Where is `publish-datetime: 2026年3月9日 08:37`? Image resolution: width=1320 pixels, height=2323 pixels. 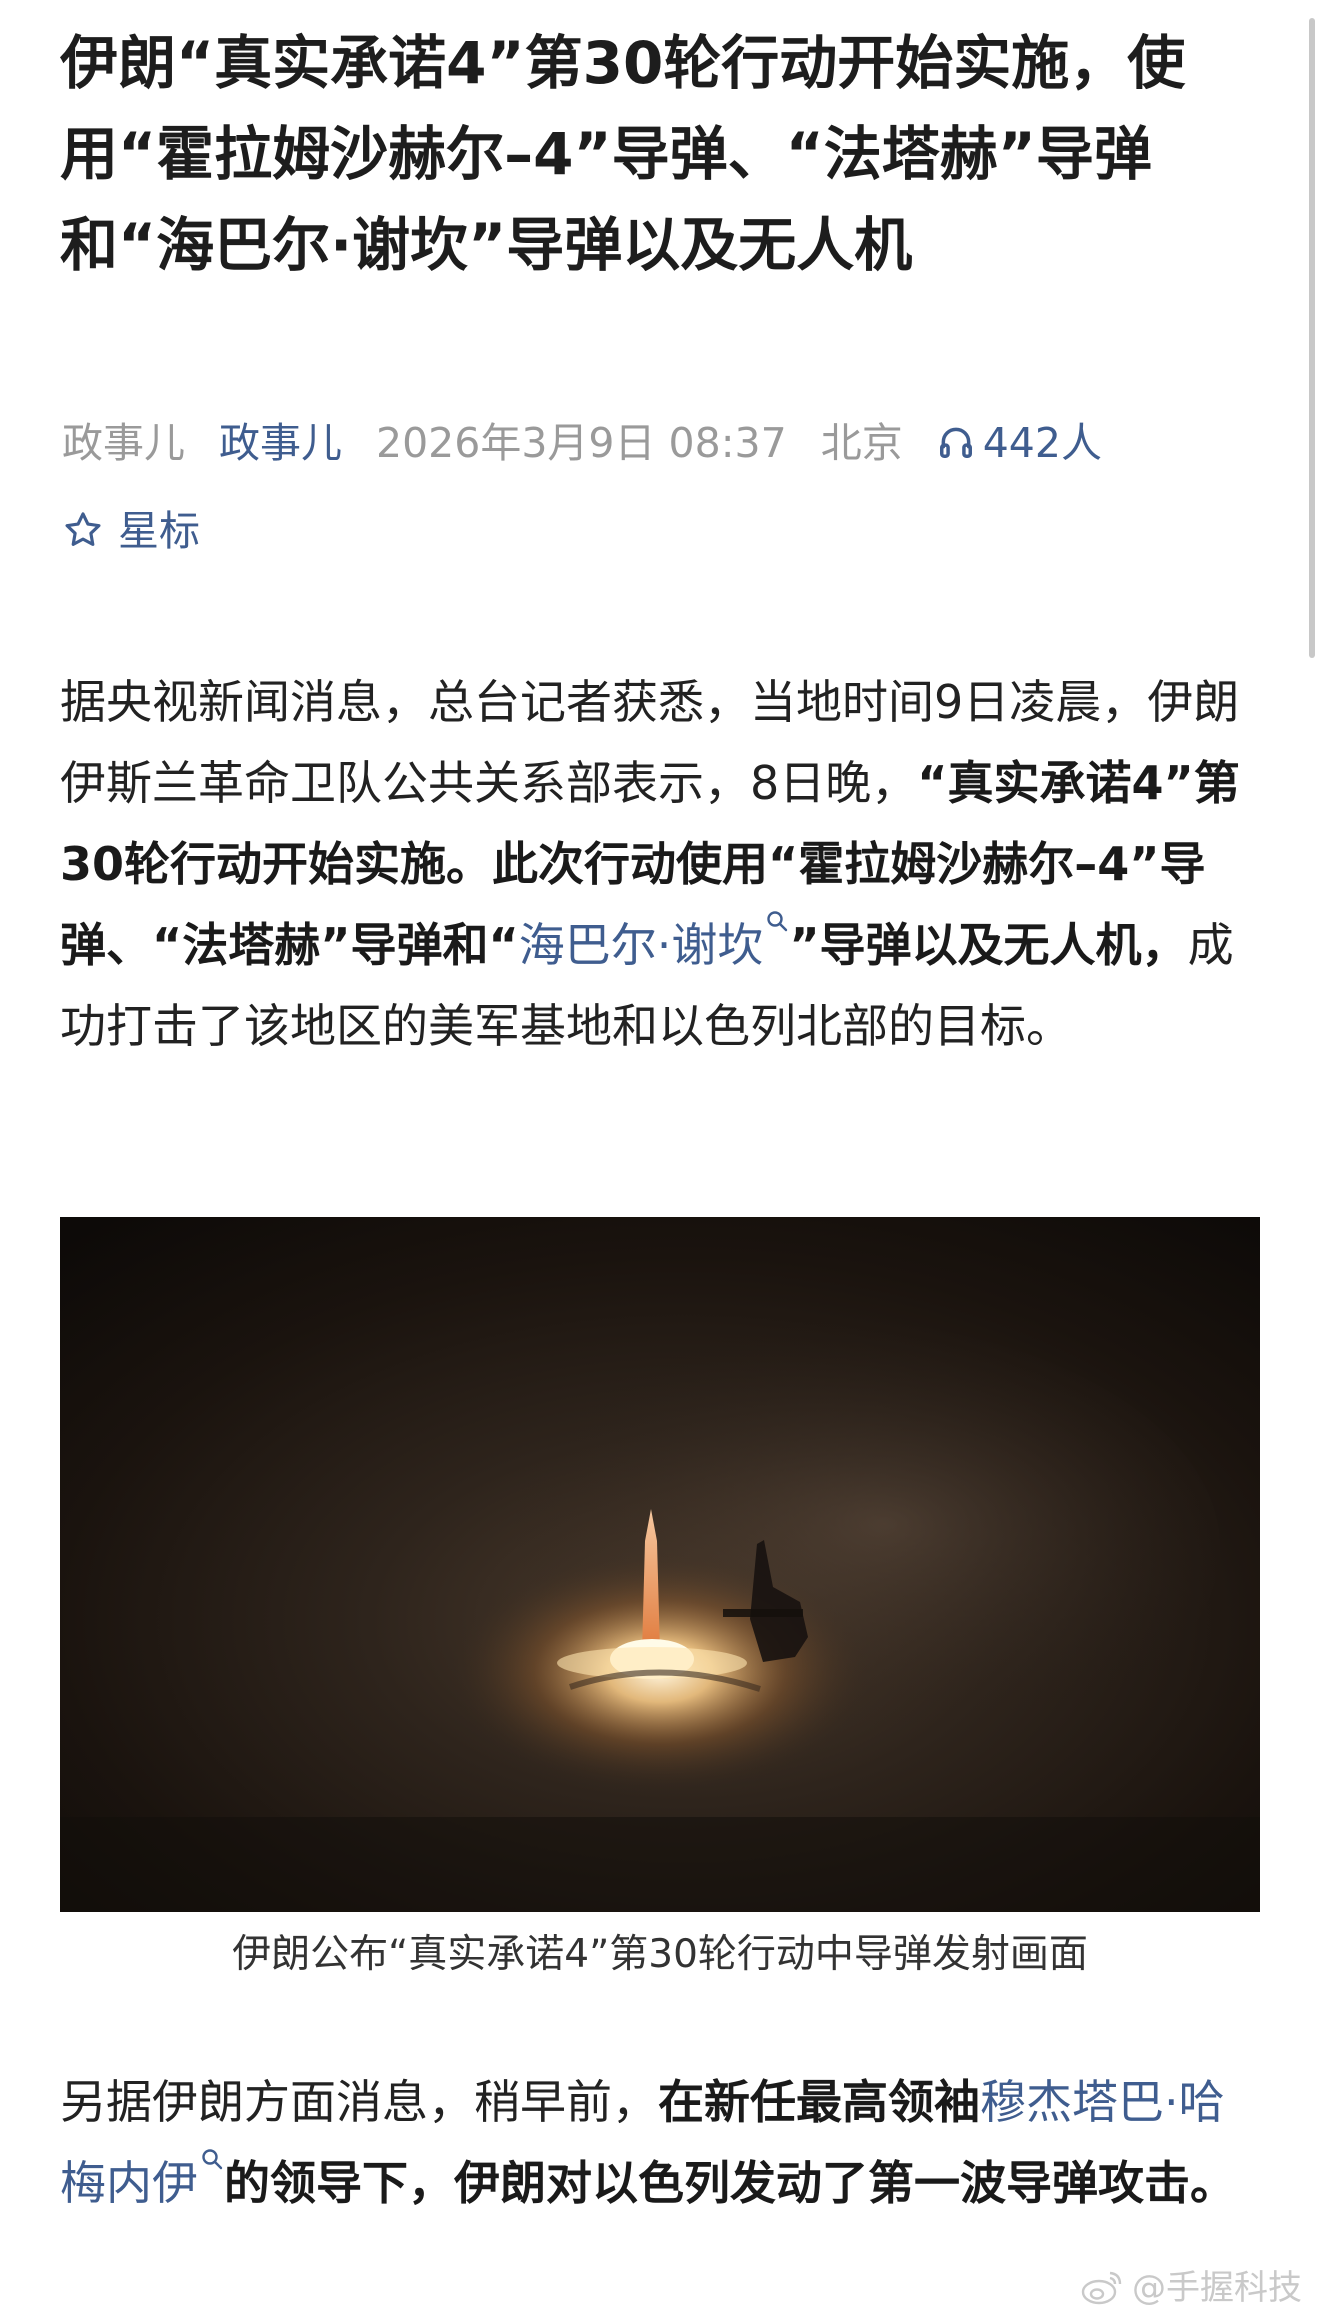 publish-datetime: 2026年3月9日 08:37 is located at coordinates (581, 443).